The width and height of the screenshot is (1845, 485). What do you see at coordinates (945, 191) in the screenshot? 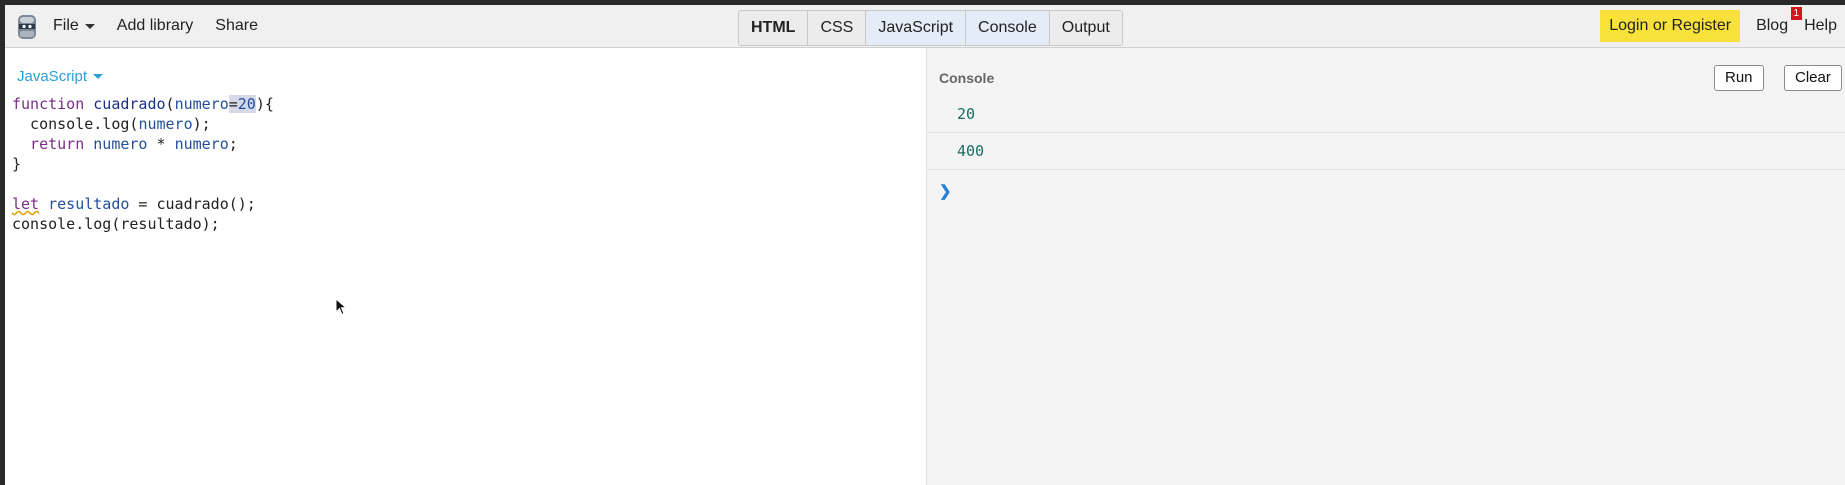
I see `console-prompt-icon: ❯` at bounding box center [945, 191].